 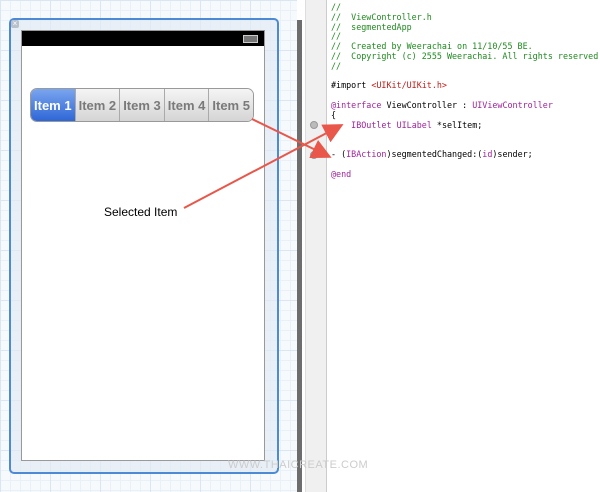 I want to click on annotation-arrows, so click(x=263, y=163).